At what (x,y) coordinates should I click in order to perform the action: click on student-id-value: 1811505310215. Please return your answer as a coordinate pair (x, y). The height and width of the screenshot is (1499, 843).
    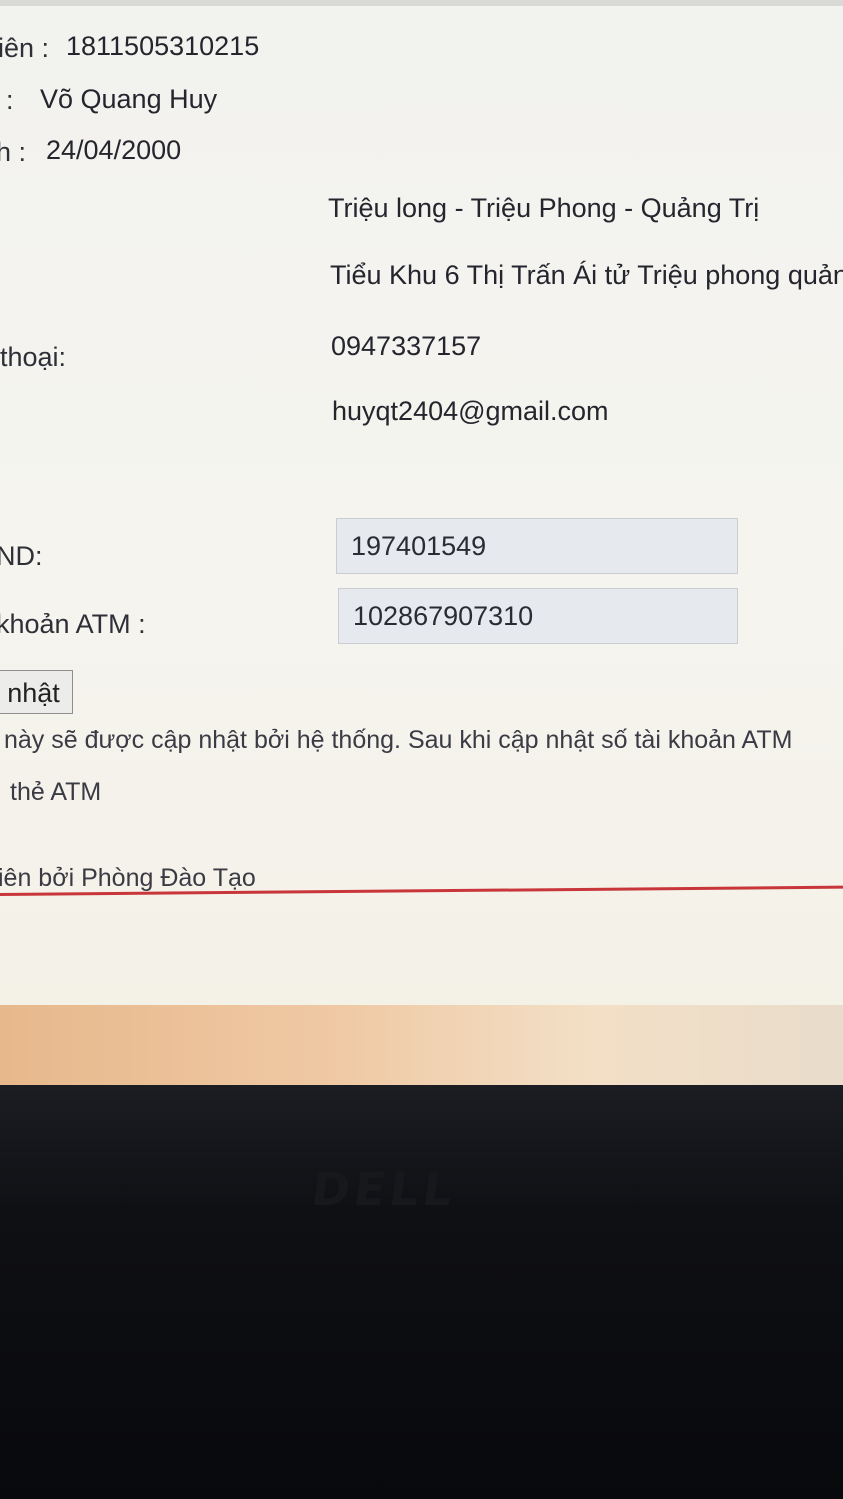
    Looking at the image, I should click on (163, 46).